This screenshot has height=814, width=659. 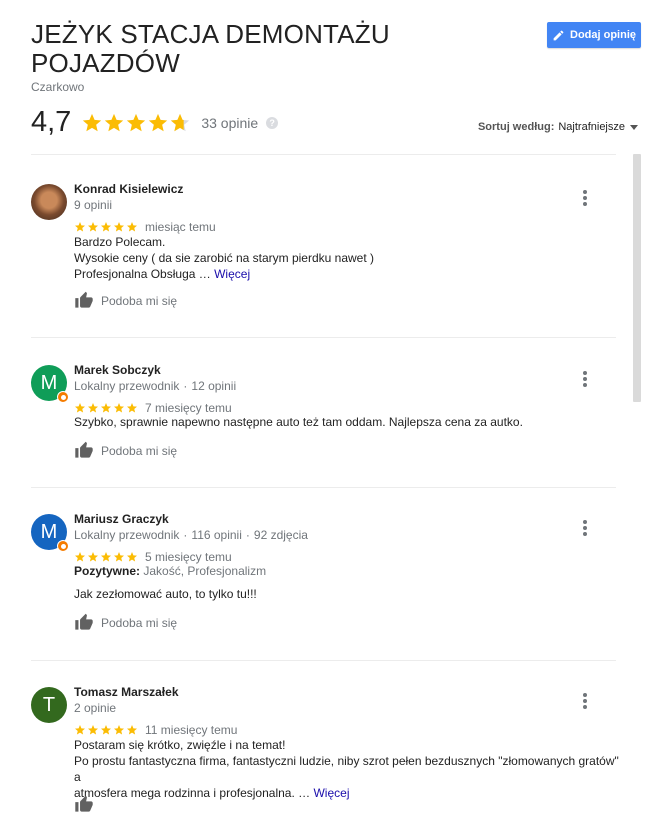 I want to click on reviewer-name: Tomasz Marszałek, so click(x=126, y=692).